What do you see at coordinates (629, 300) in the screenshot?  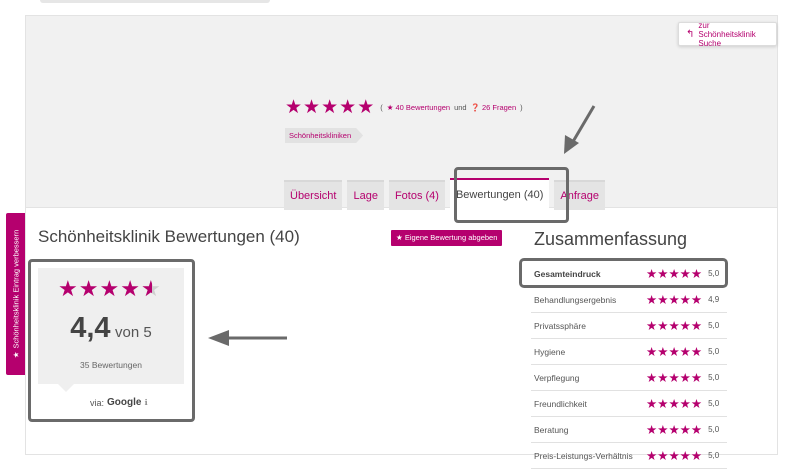 I see `summary-row: Behandlungsergebnis ★ ★ ★ ★ ★ 4,9` at bounding box center [629, 300].